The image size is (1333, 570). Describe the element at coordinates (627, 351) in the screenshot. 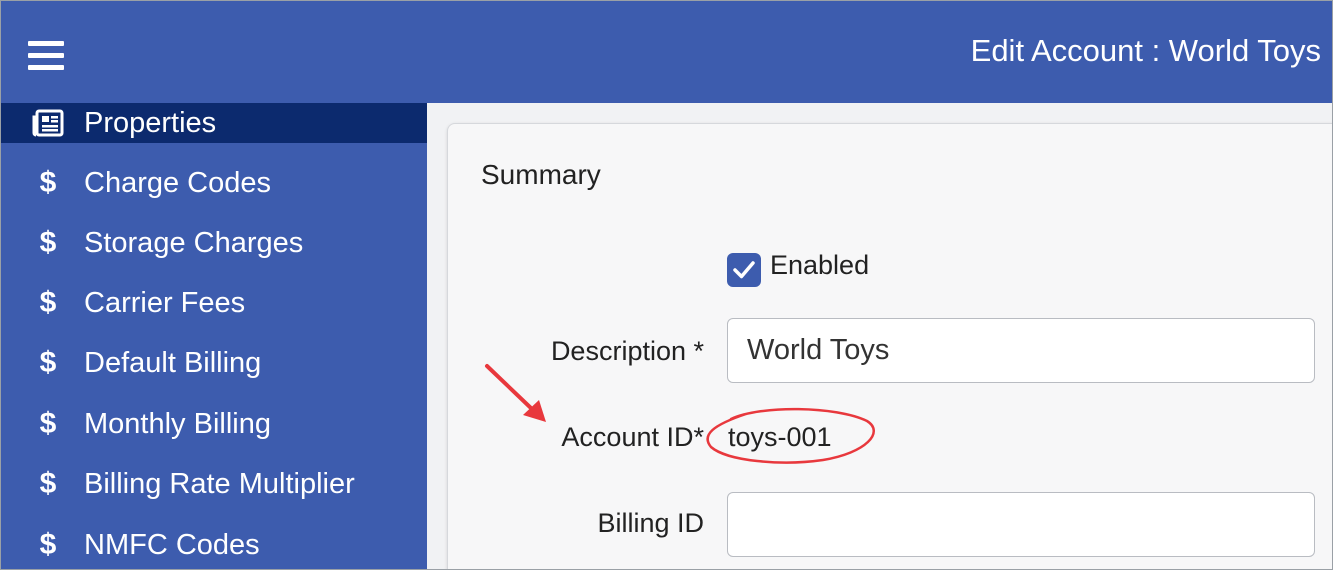

I see `description-label: Description *` at that location.